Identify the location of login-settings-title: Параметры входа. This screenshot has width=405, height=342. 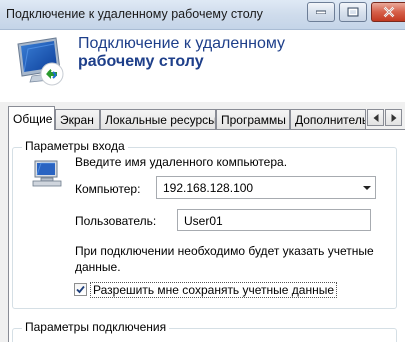
(75, 146).